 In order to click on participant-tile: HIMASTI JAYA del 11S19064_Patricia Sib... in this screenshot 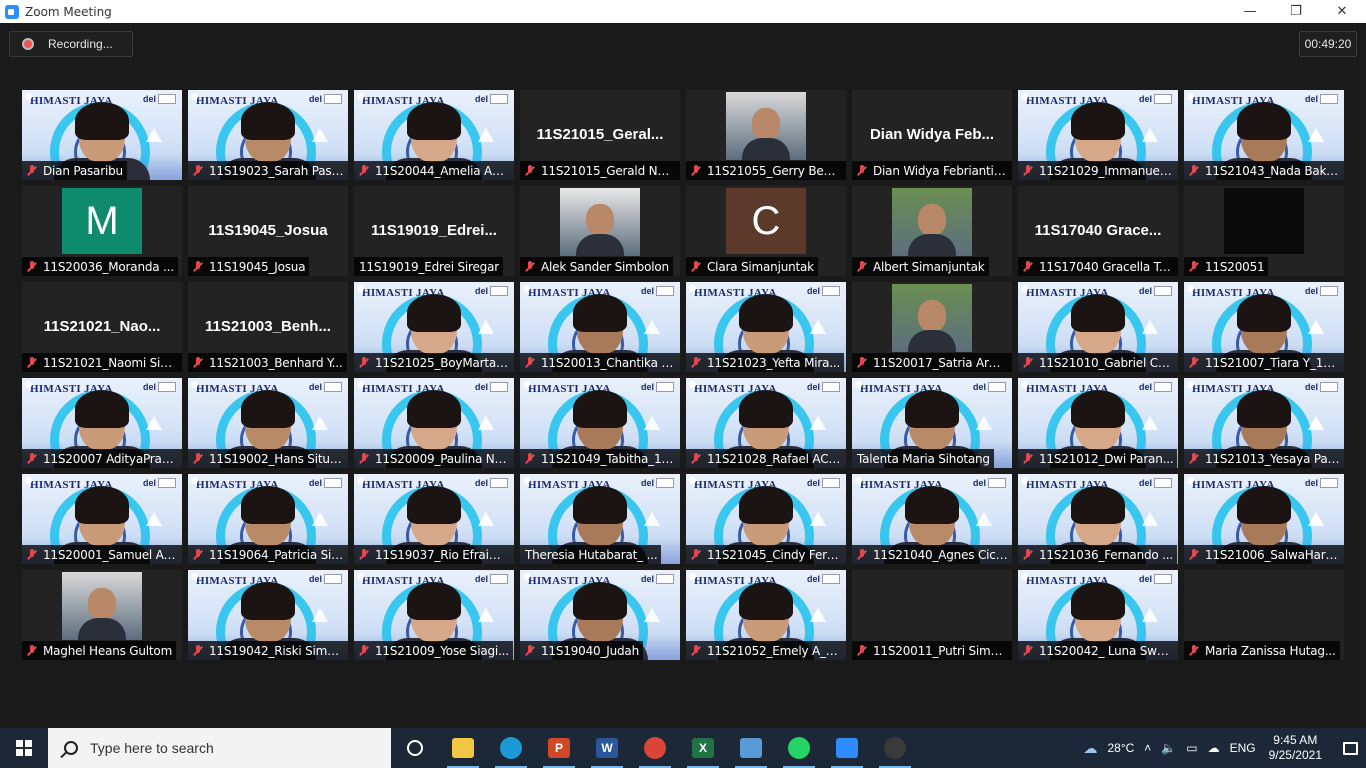, I will do `click(268, 519)`.